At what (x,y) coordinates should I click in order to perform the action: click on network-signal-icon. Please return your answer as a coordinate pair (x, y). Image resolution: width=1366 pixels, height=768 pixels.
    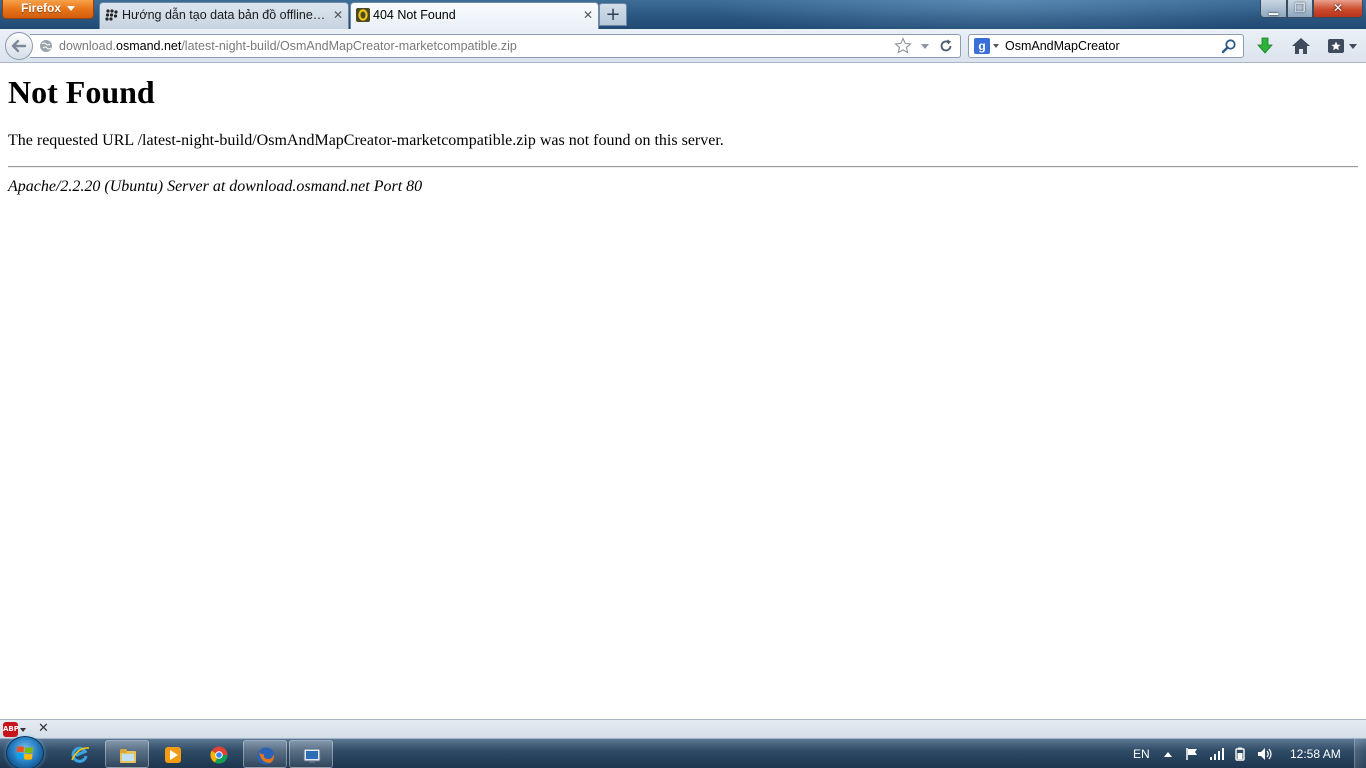
    Looking at the image, I should click on (1217, 754).